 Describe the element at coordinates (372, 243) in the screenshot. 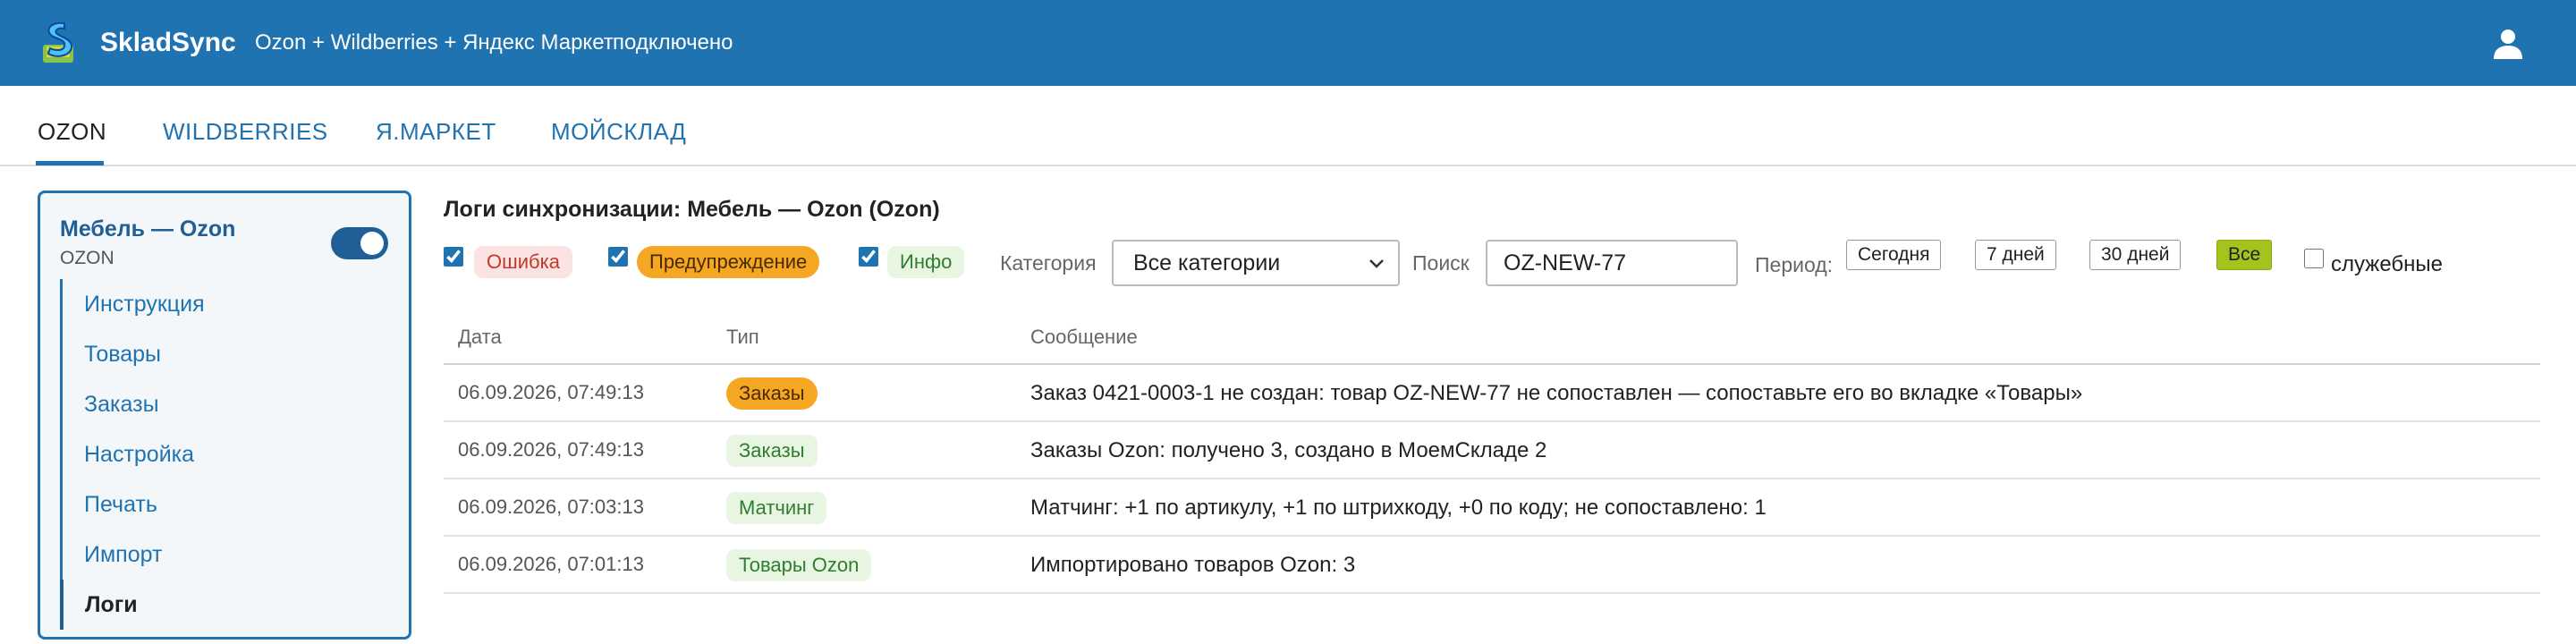

I see `toggle-knob` at that location.